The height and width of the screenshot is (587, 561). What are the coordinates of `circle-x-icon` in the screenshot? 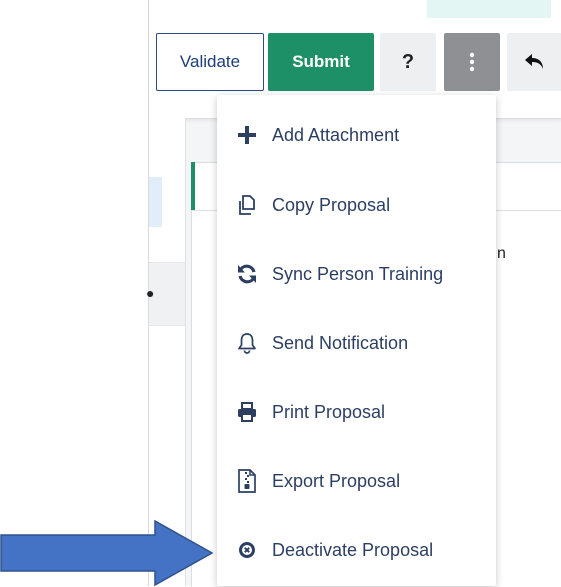 It's located at (247, 550).